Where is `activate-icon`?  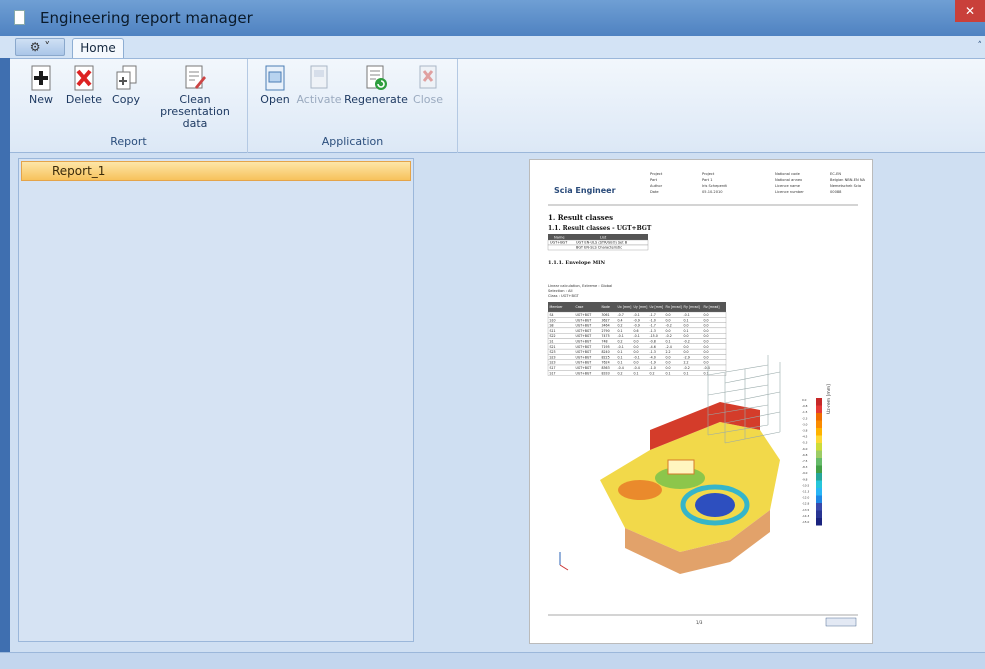
activate-icon is located at coordinates (319, 78).